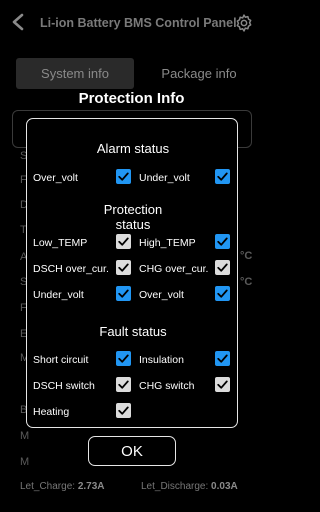 This screenshot has width=320, height=512. Describe the element at coordinates (174, 269) in the screenshot. I see `chg-over-cur-label: CHG over_cur.` at that location.